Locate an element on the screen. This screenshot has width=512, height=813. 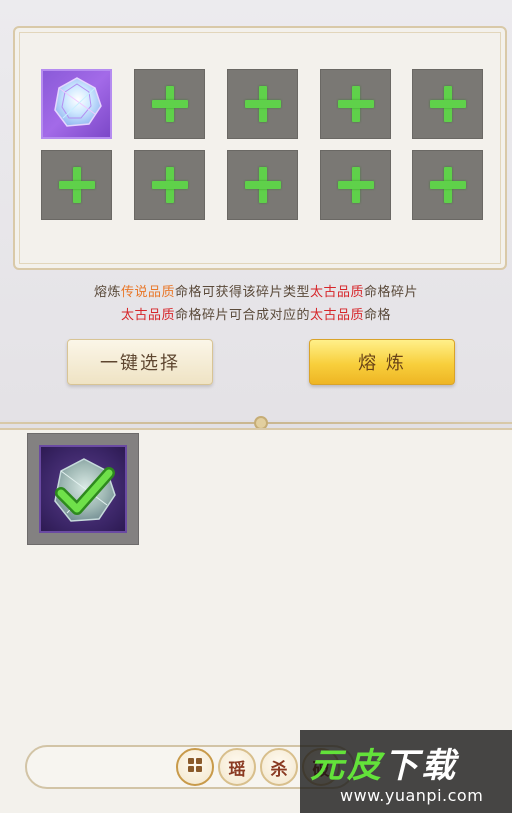
one-click-select-label: 一键选择 is located at coordinates (140, 363).